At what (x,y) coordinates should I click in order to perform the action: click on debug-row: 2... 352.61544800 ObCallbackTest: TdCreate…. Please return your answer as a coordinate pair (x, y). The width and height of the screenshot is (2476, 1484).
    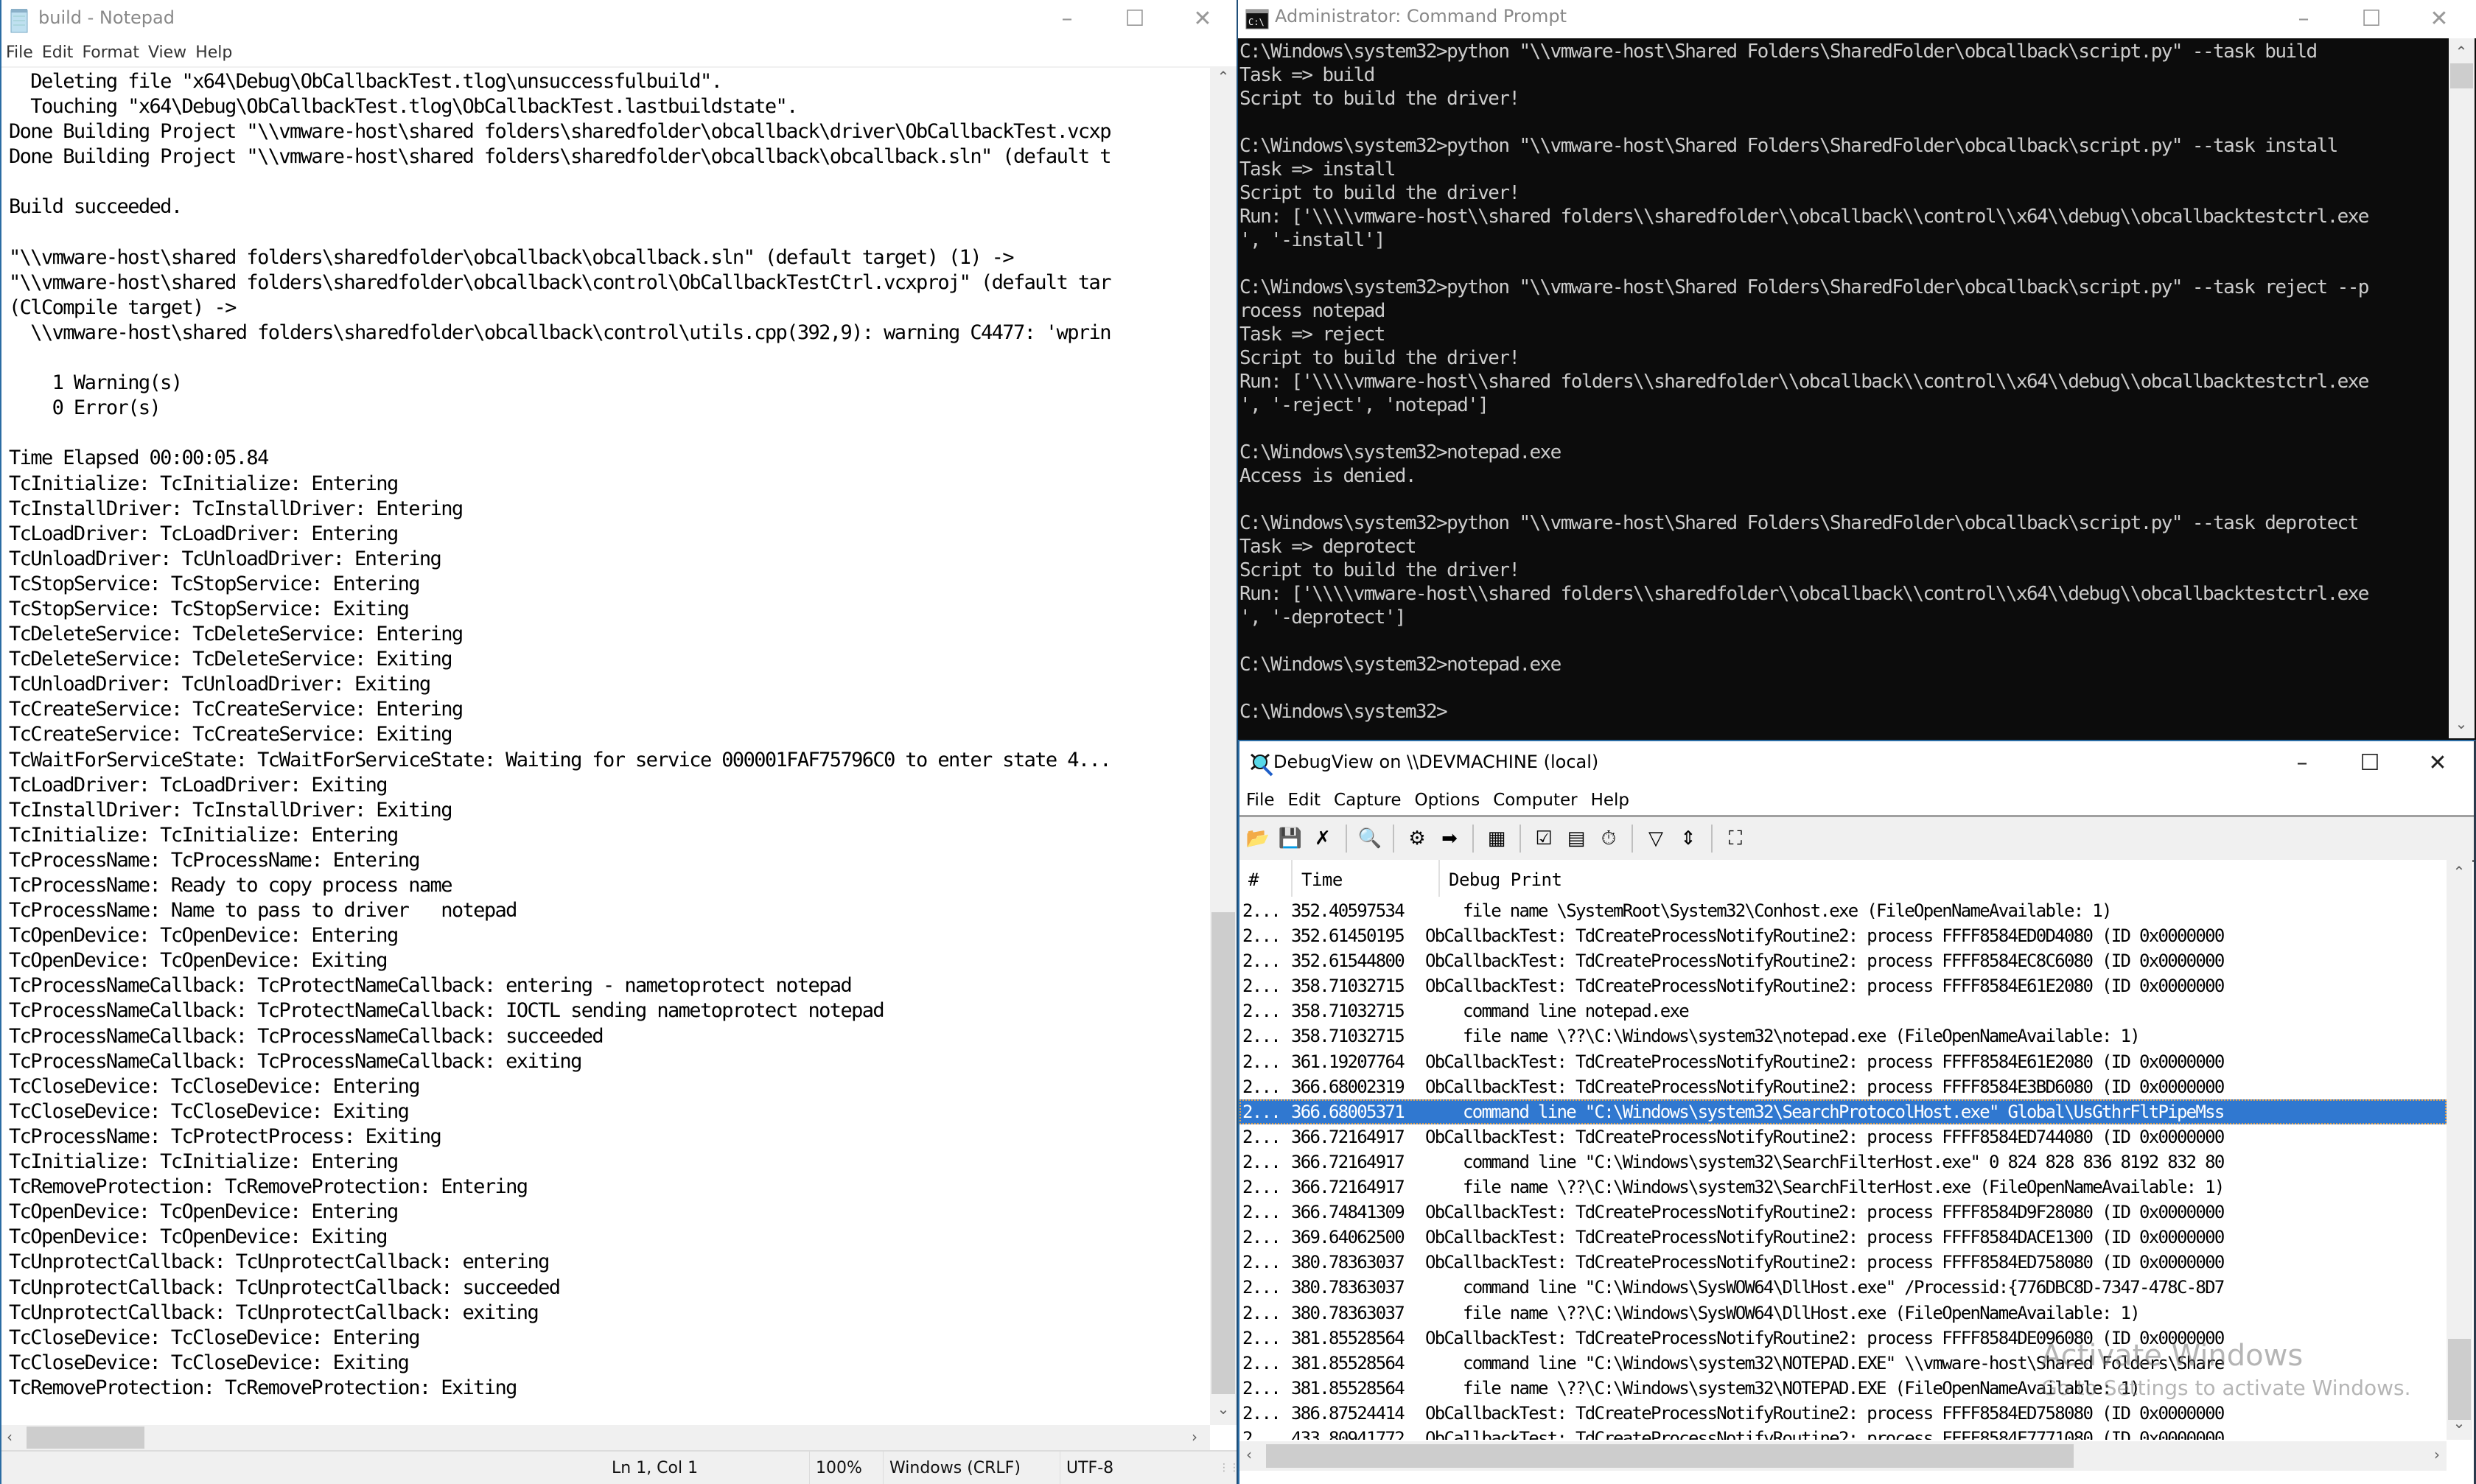
    Looking at the image, I should click on (1843, 961).